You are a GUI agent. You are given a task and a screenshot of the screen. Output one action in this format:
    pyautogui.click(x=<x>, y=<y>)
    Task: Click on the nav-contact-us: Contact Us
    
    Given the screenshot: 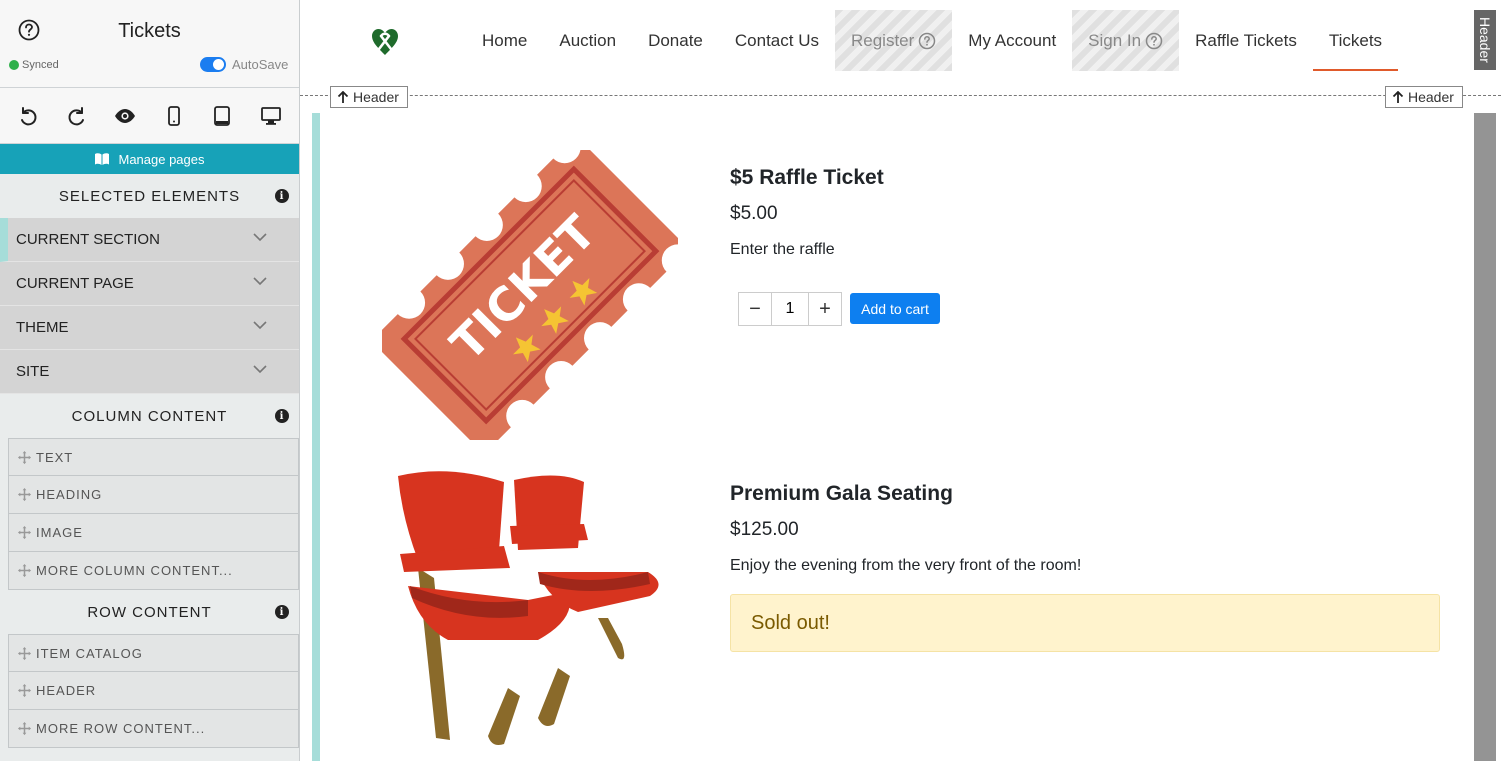 What is the action you would take?
    pyautogui.click(x=777, y=40)
    